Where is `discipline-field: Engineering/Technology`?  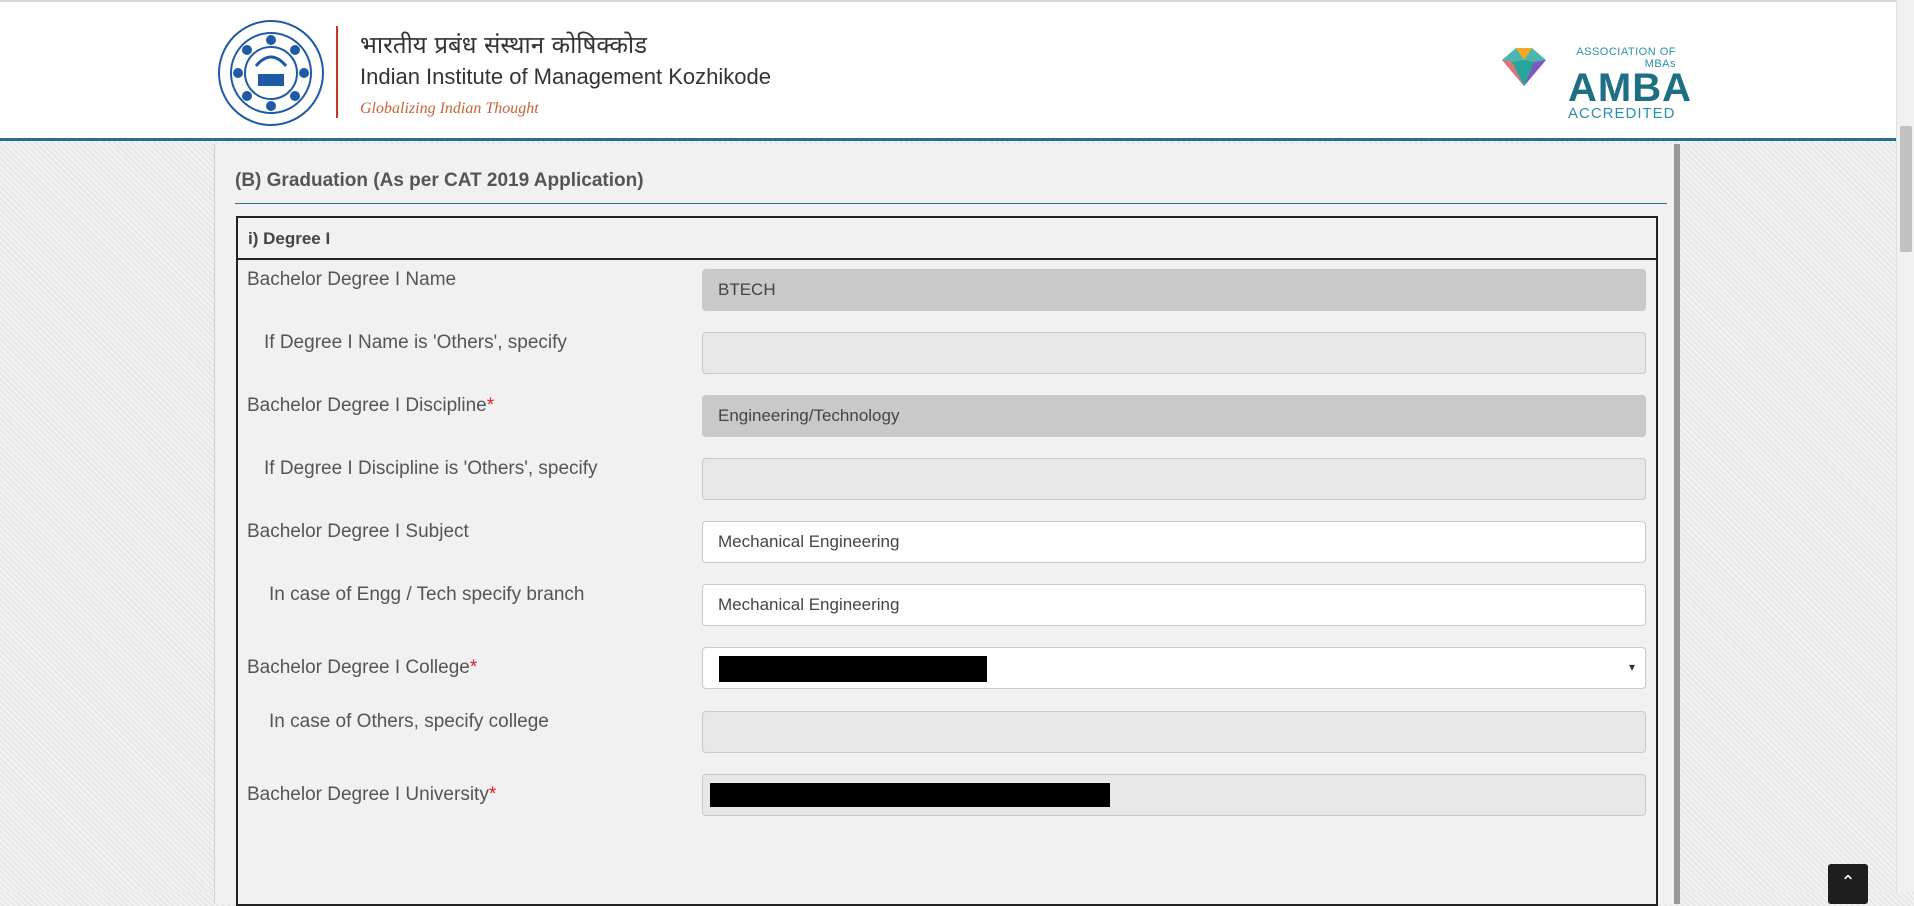
discipline-field: Engineering/Technology is located at coordinates (1174, 416).